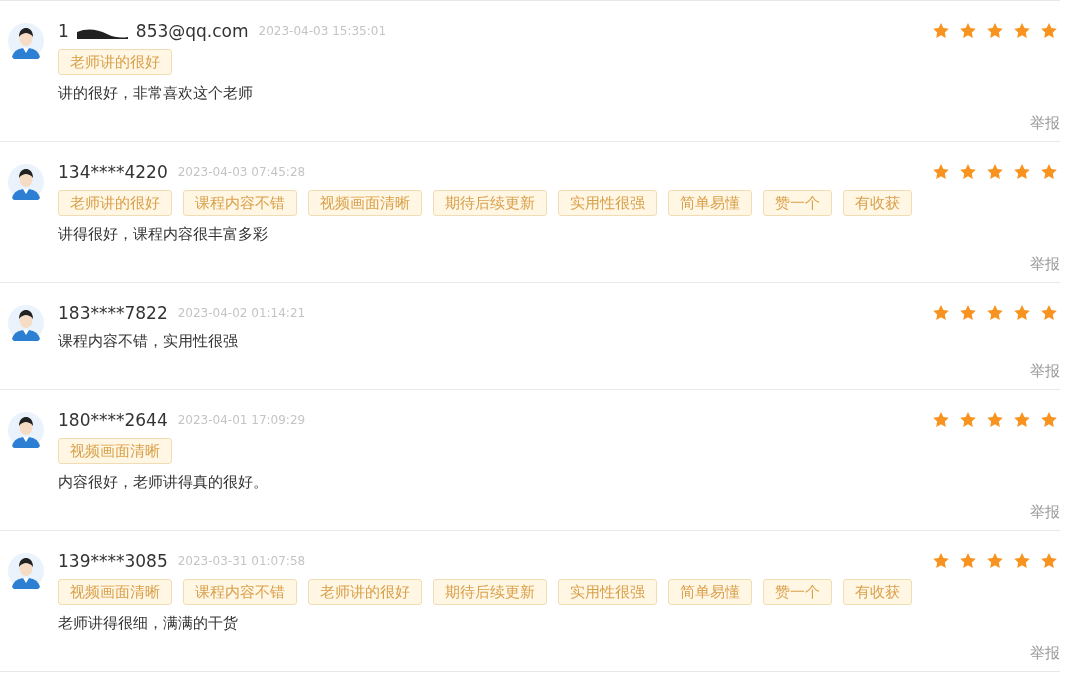  Describe the element at coordinates (163, 234) in the screenshot. I see `review-comment: 讲得很好，课程内容很丰富多彩` at that location.